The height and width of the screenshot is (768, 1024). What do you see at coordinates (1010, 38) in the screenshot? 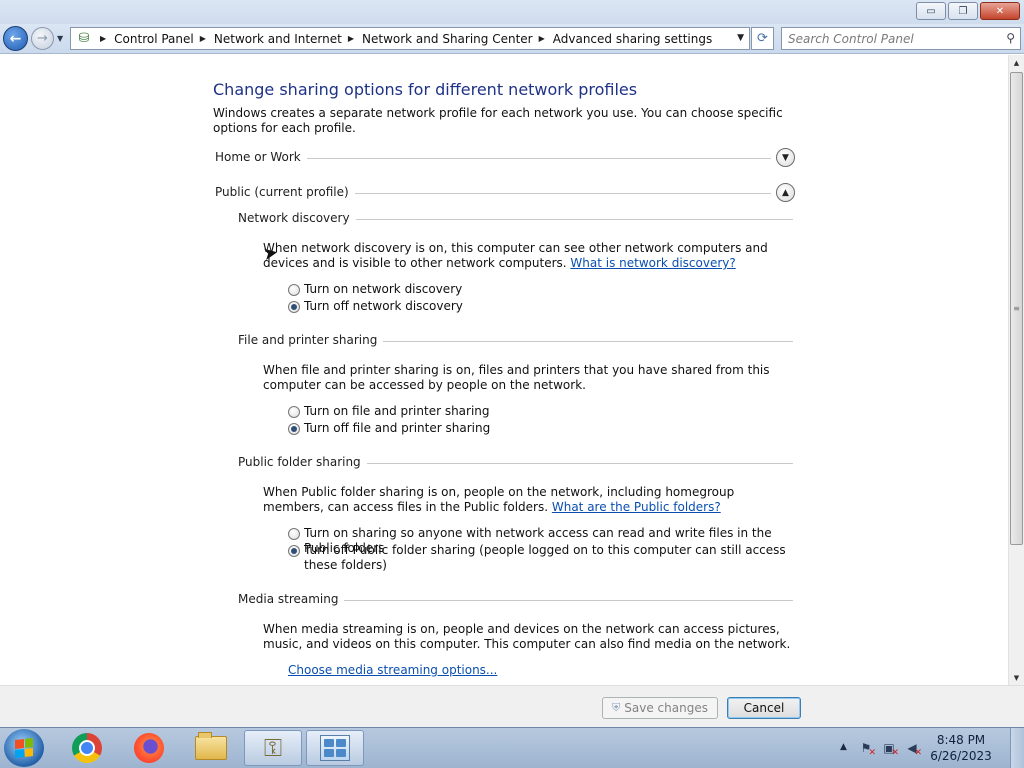
I see `search-icon: ⚲` at bounding box center [1010, 38].